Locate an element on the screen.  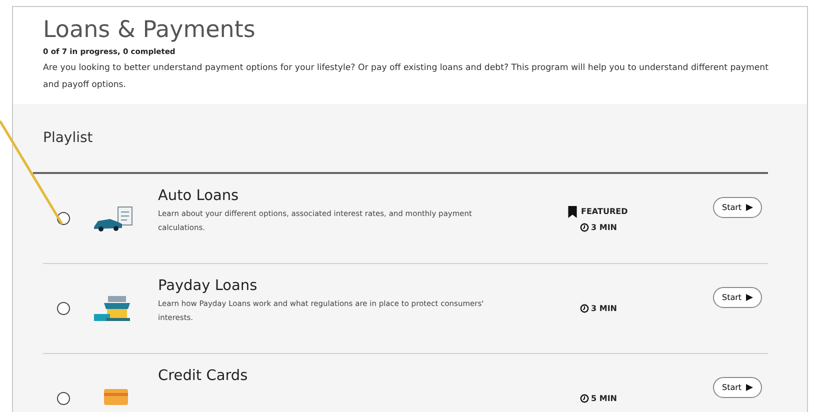
program-description: Are you looking to better understand payment options for your lifestyle? Or pay off existing loans and debt? This program will help you to understand different payment and payoff options. is located at coordinates (406, 77).